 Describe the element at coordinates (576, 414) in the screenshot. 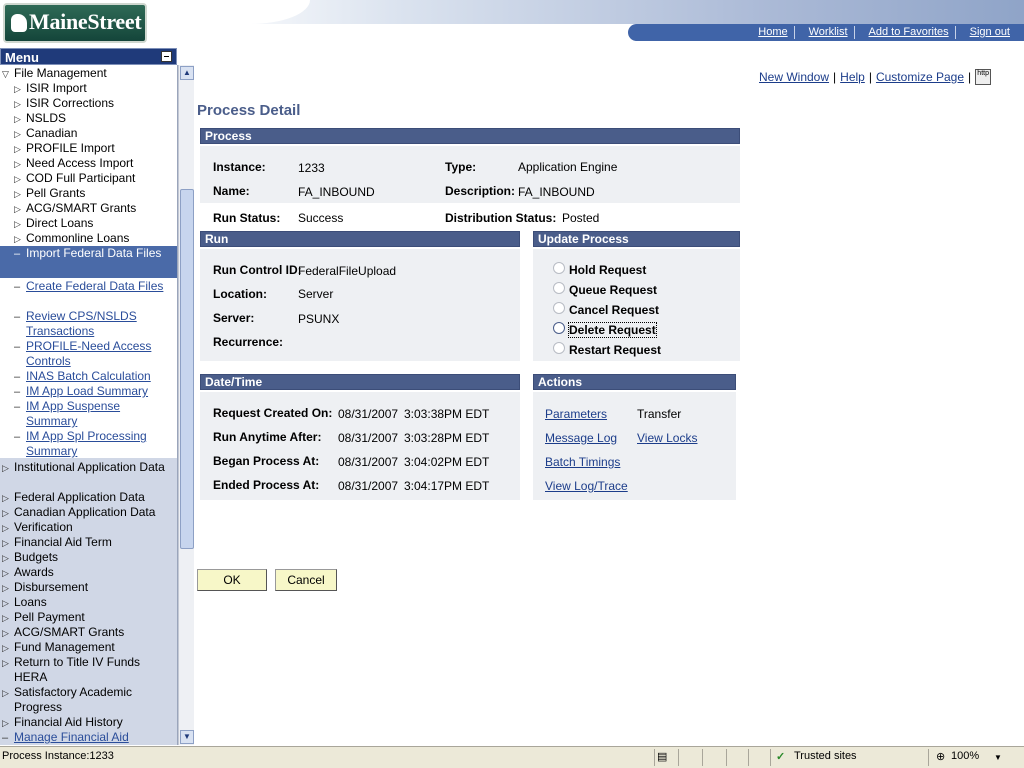

I see `parameters-link: Parameters` at that location.